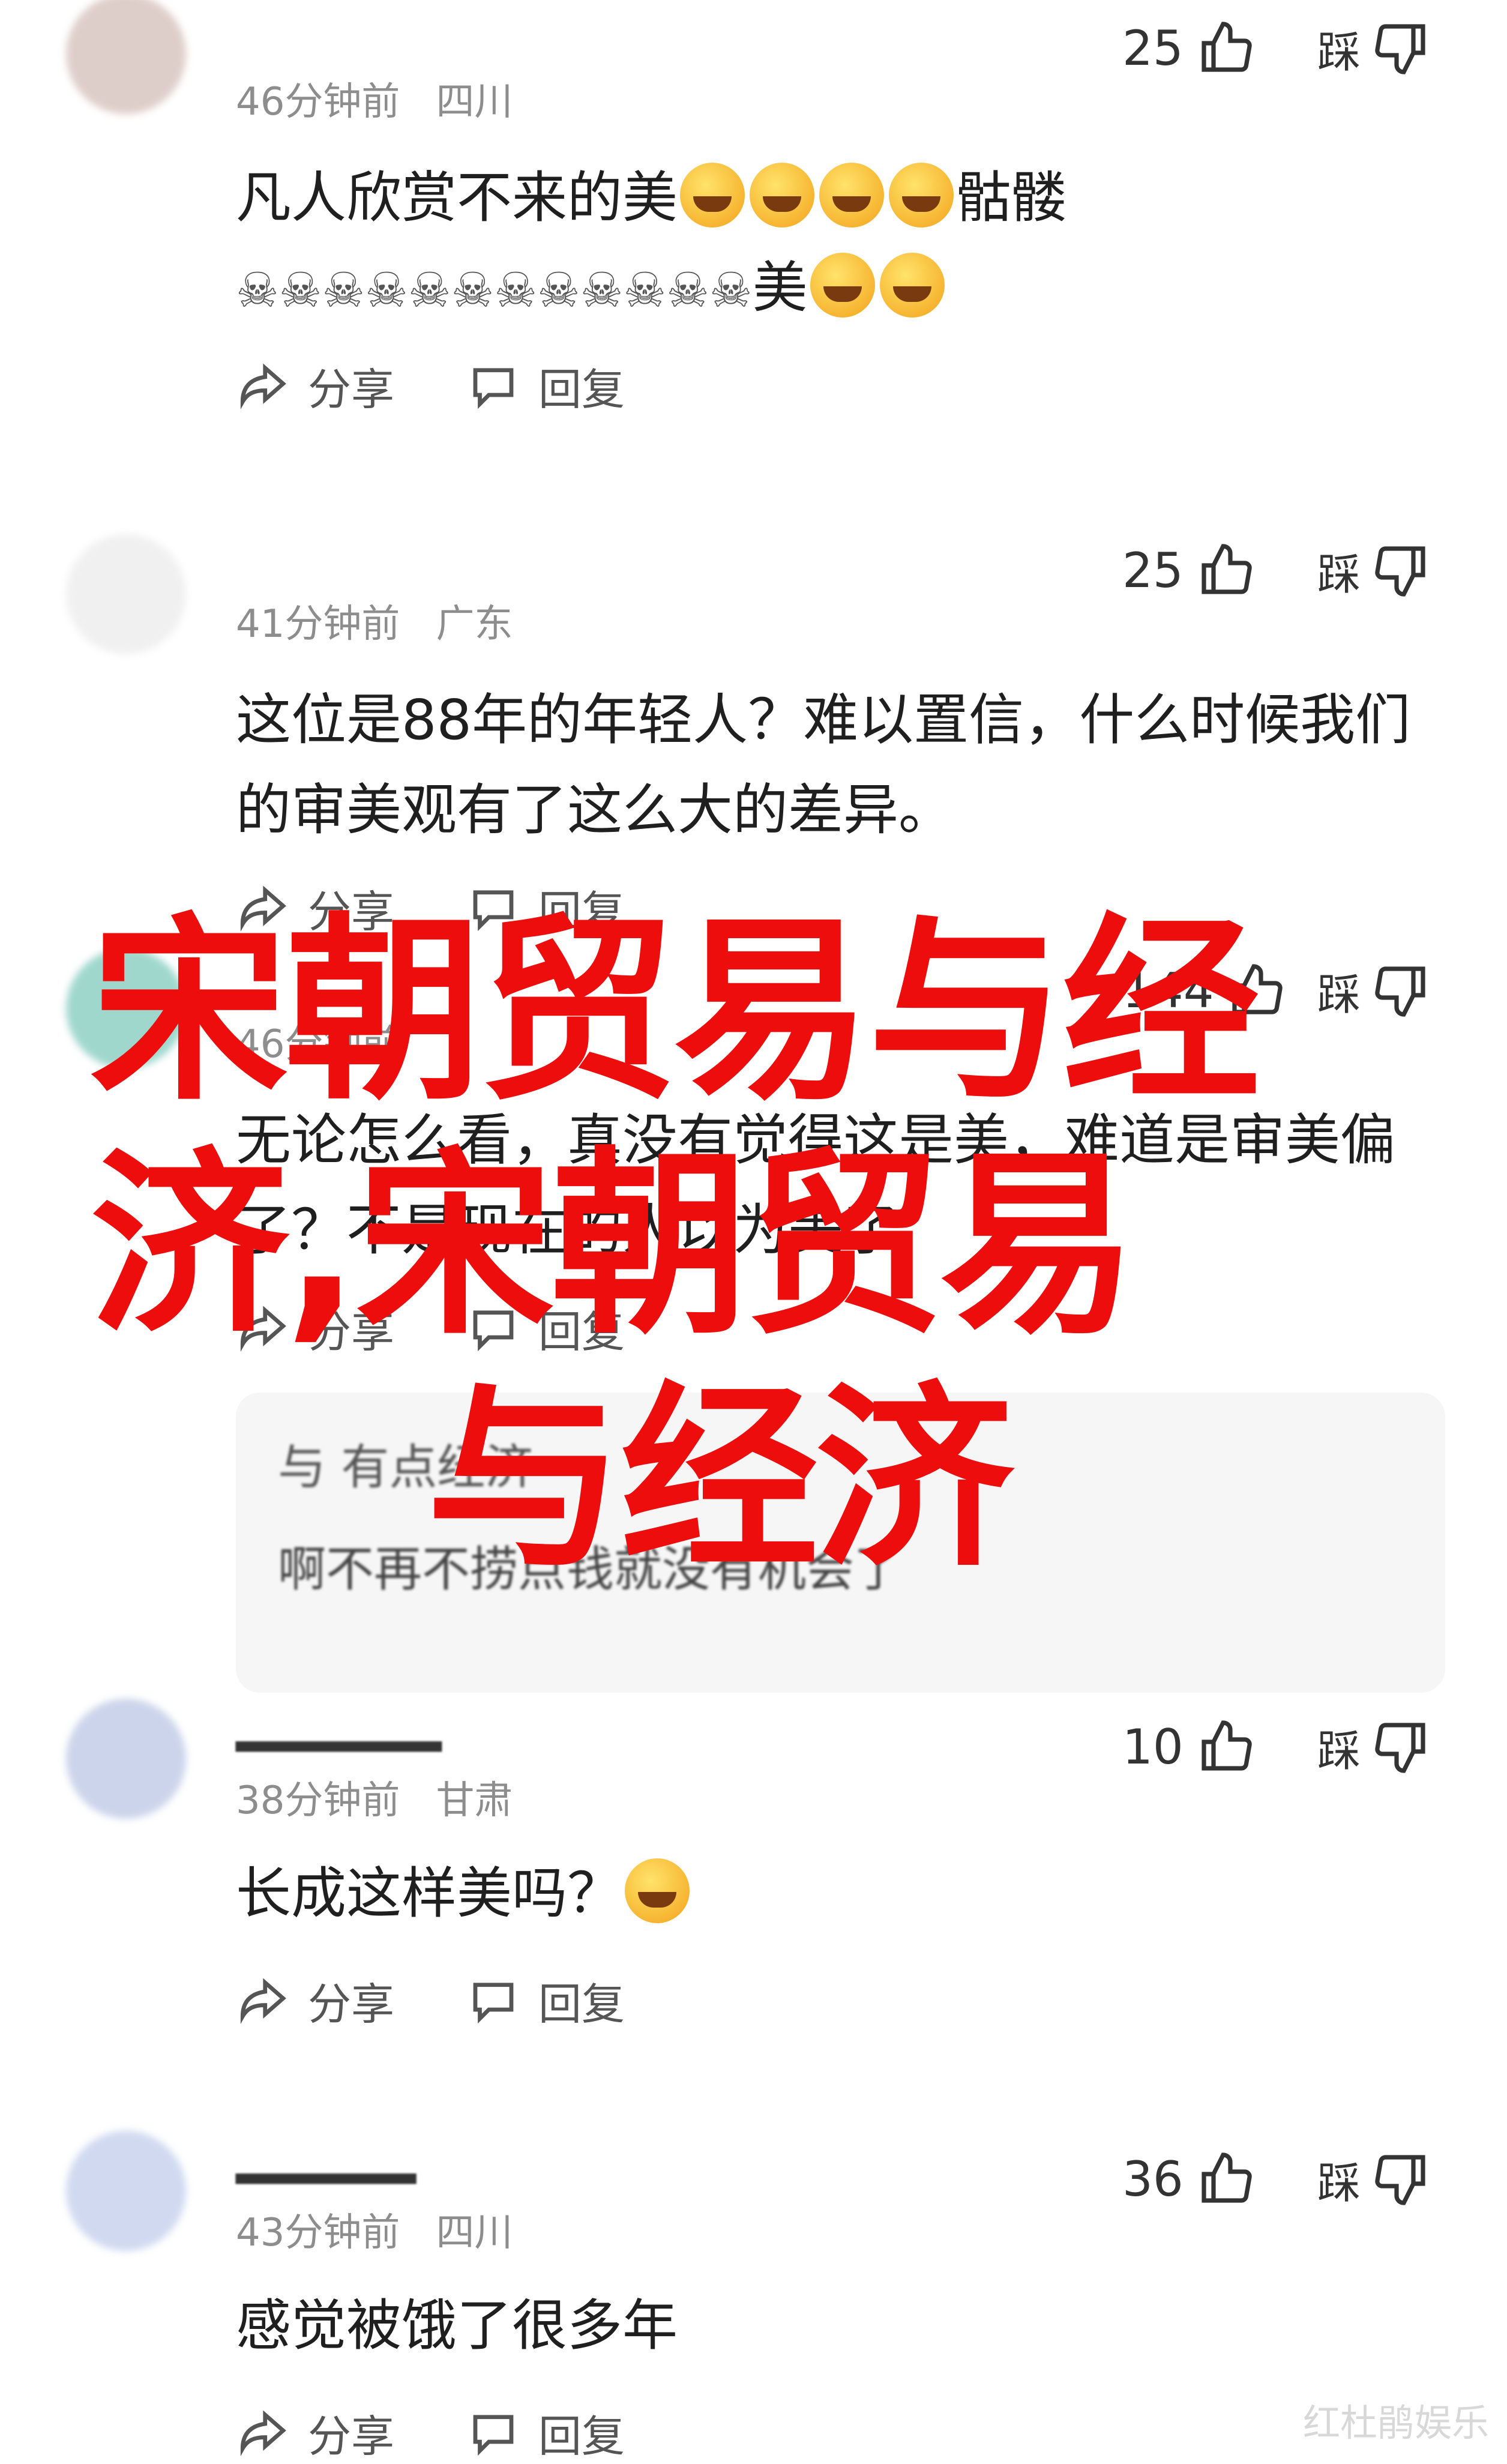 The height and width of the screenshot is (2464, 1507). I want to click on username: ▂▂▂▂▂▂▂▂, so click(339, 1731).